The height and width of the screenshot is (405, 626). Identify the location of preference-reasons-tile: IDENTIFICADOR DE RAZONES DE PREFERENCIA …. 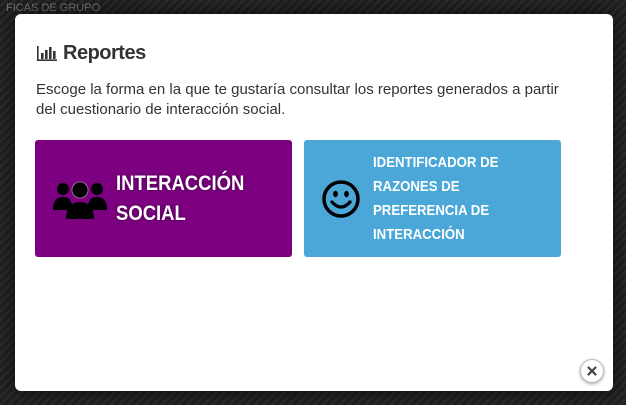
(432, 198).